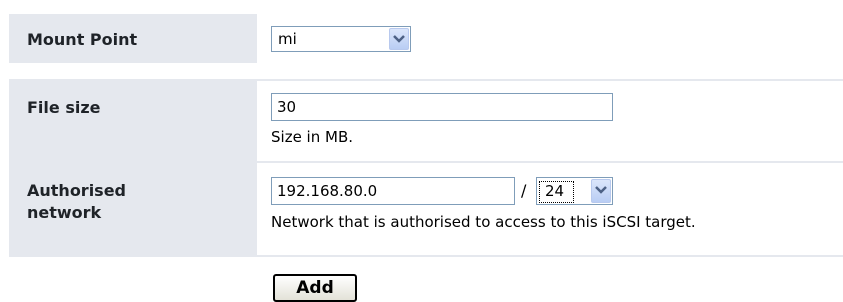  What do you see at coordinates (574, 191) in the screenshot?
I see `prefix-length-select: 24` at bounding box center [574, 191].